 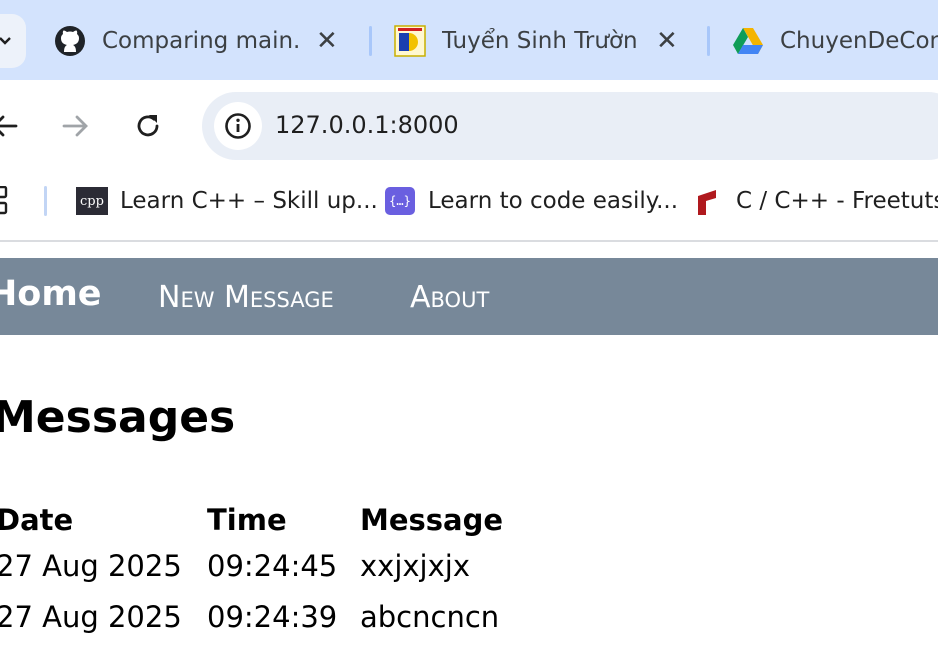 I want to click on bookmark-freetuts: C / C++ - Freetuts, so click(x=815, y=201).